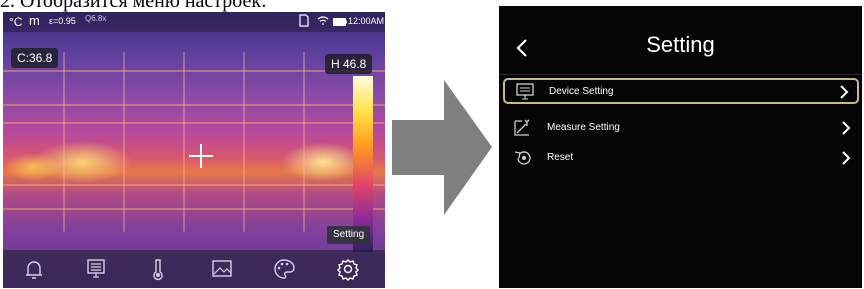 This screenshot has height=289, width=864. Describe the element at coordinates (681, 91) in the screenshot. I see `menu-item-device-setting: Device Setting` at that location.